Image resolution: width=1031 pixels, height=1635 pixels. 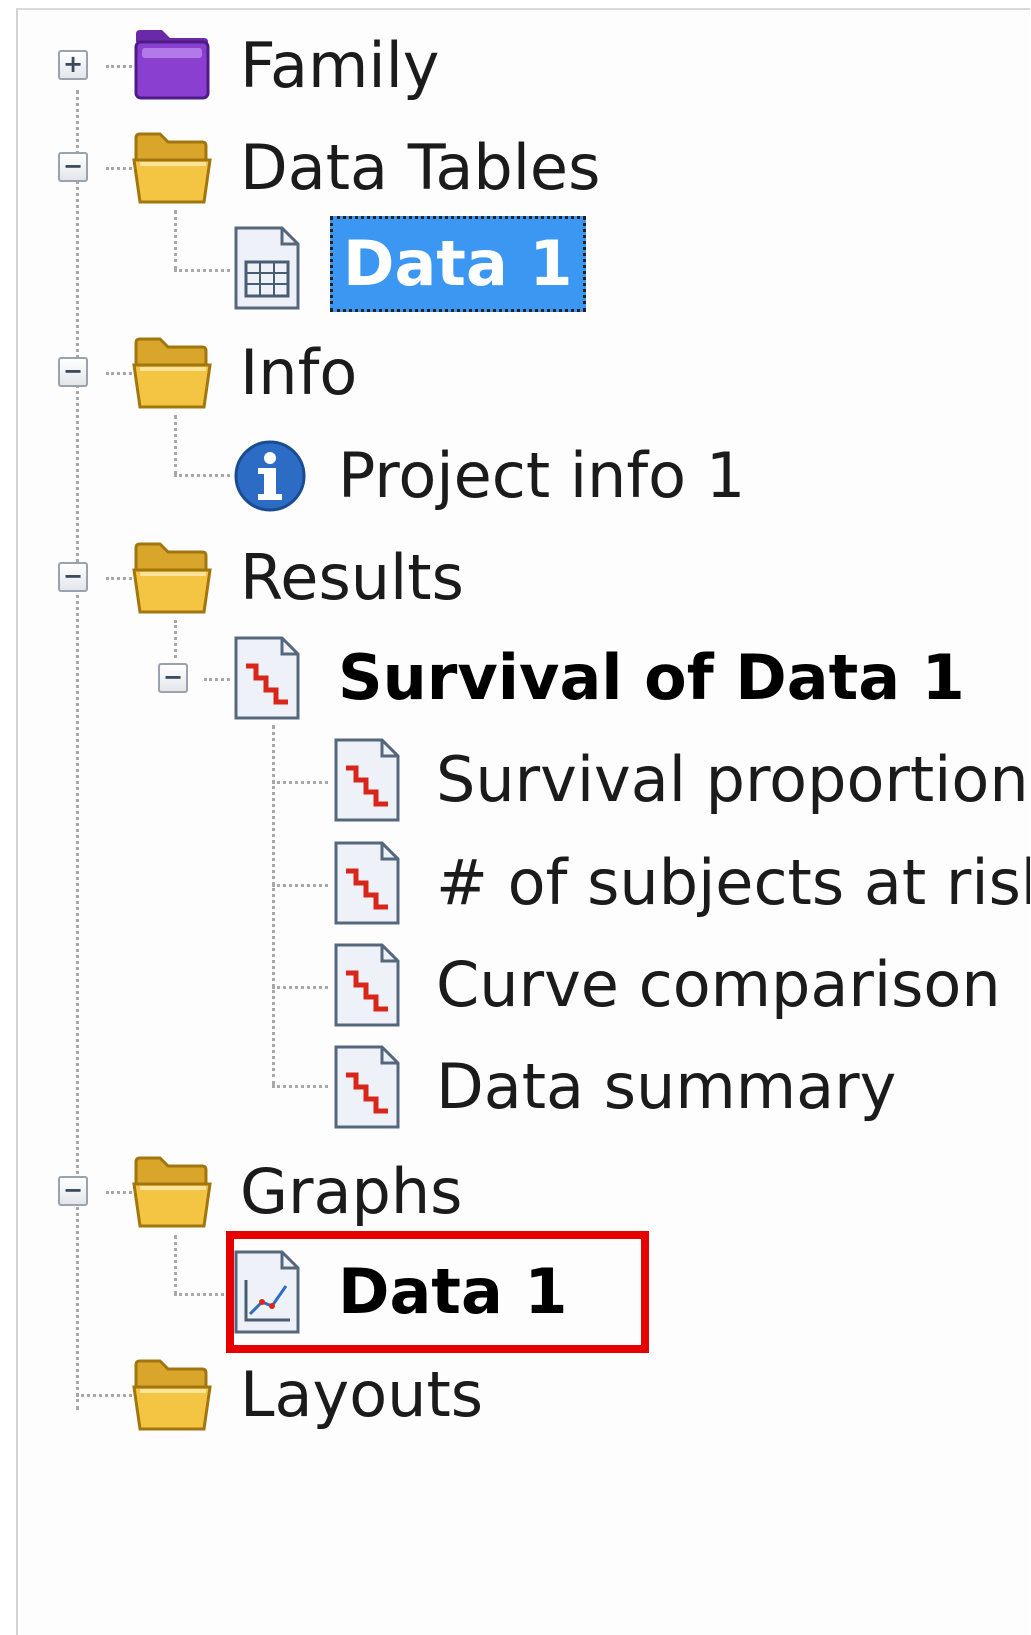 What do you see at coordinates (175, 639) in the screenshot?
I see `tree-line-results-children` at bounding box center [175, 639].